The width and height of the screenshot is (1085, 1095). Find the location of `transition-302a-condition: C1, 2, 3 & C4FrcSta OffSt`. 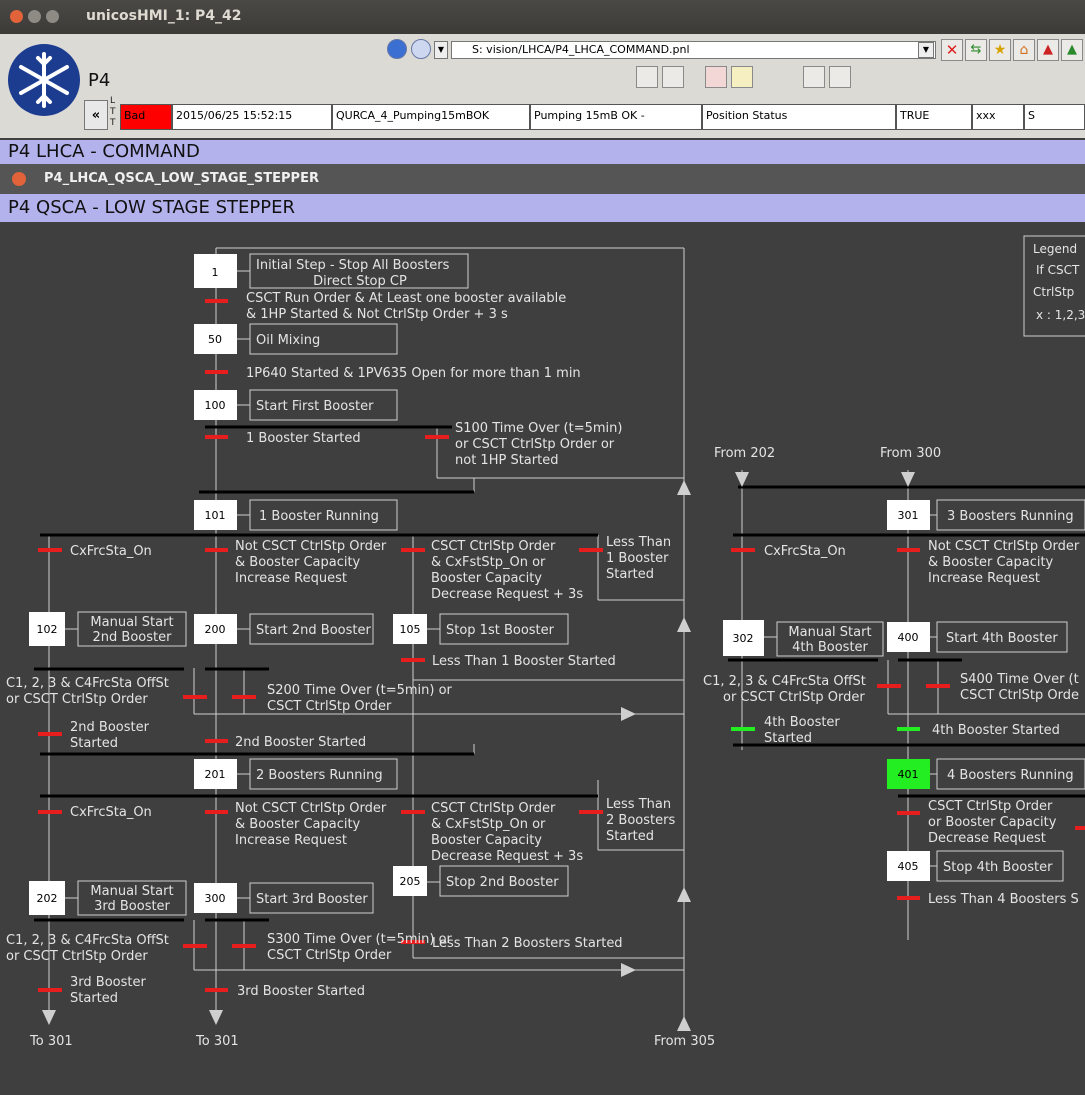

transition-302a-condition: C1, 2, 3 & C4FrcSta OffSt is located at coordinates (784, 681).